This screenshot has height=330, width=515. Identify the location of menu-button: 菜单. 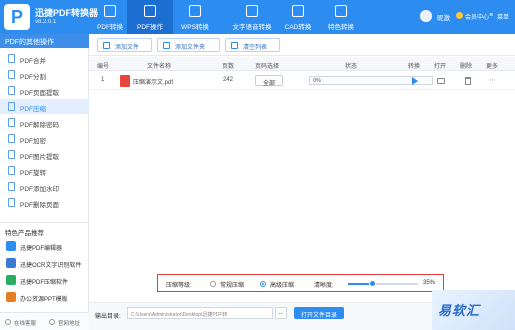
(503, 16).